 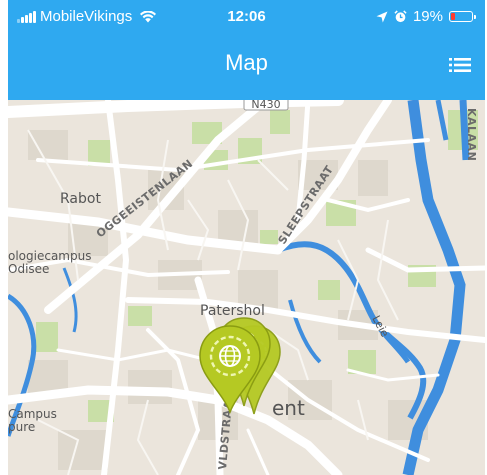 What do you see at coordinates (49, 256) in the screenshot?
I see `place-label-logiecampus: ologiecampus` at bounding box center [49, 256].